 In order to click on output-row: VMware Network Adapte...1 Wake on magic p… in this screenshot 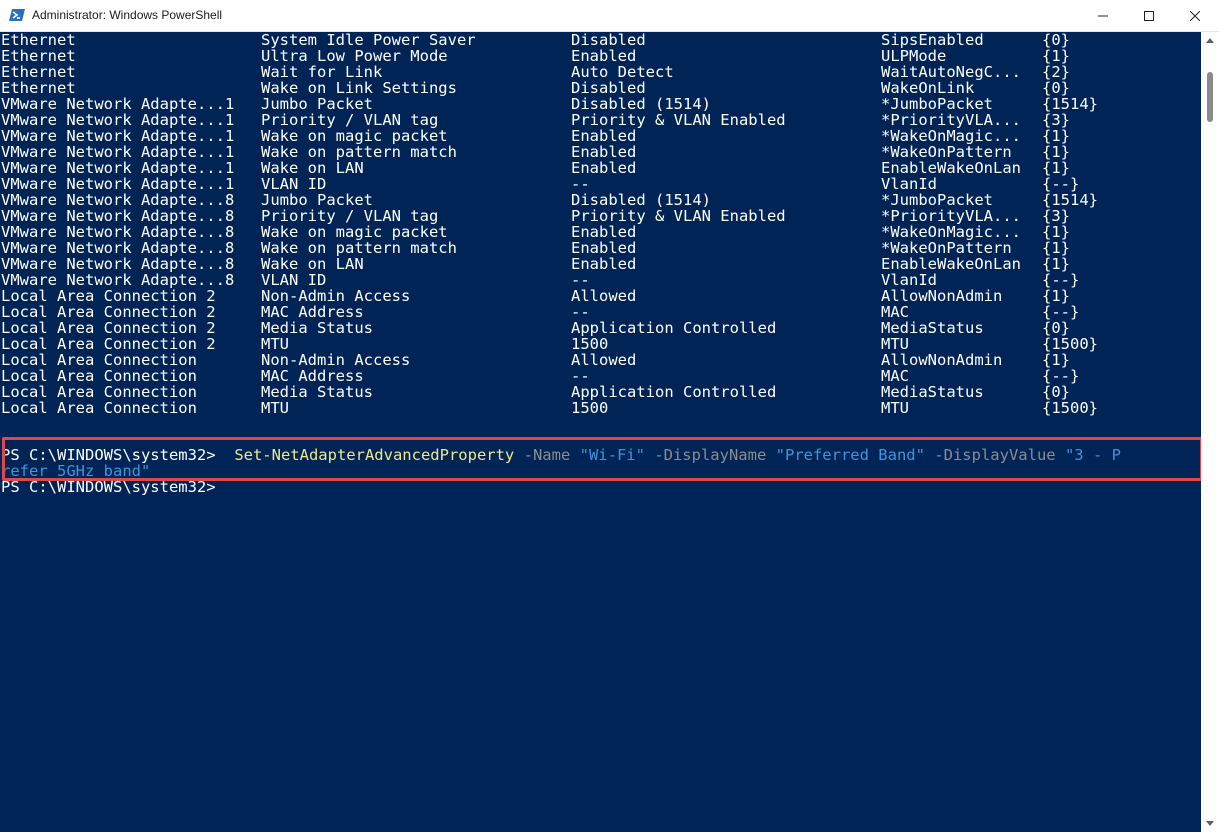, I will do `click(600, 136)`.